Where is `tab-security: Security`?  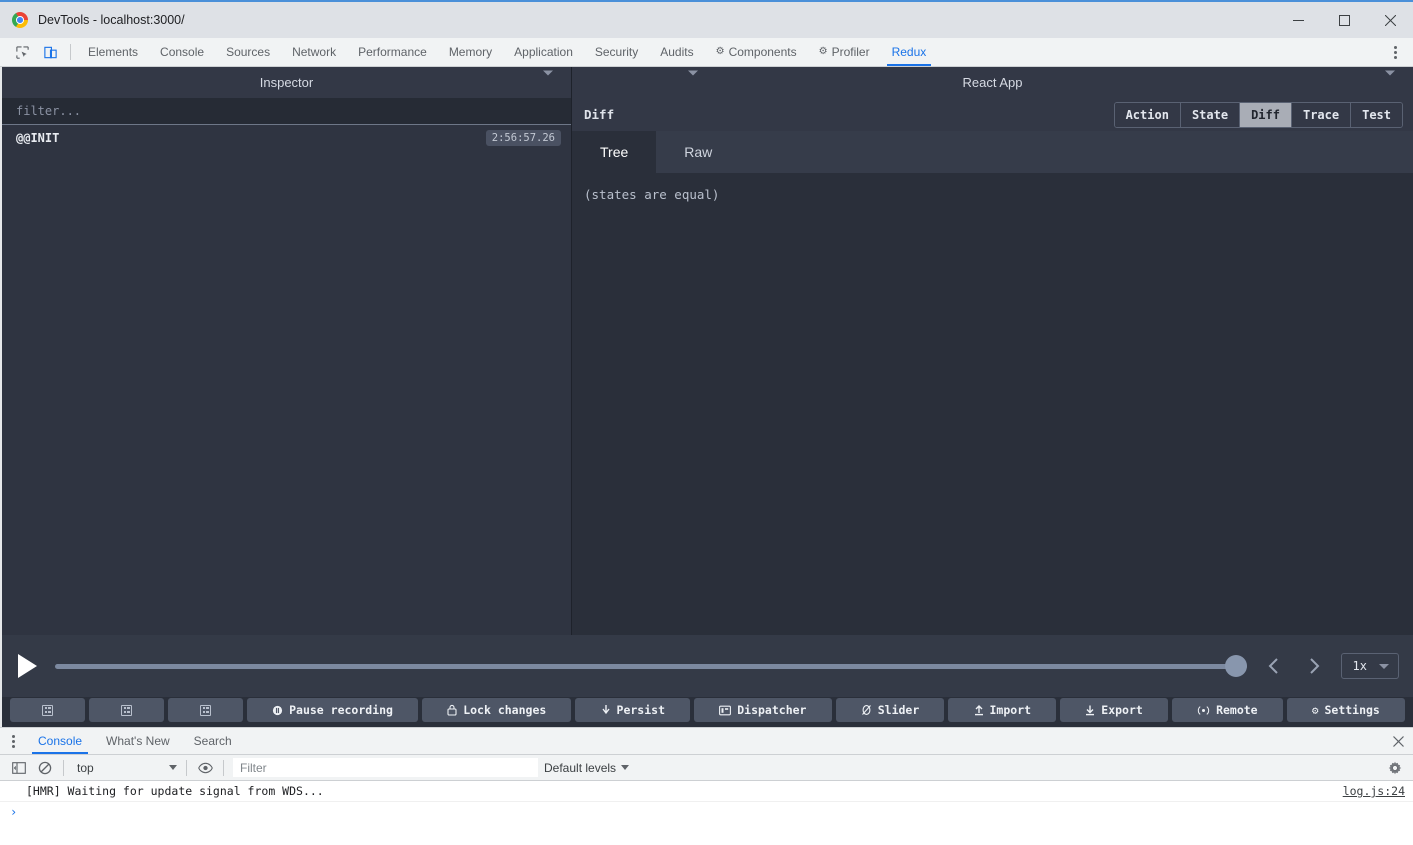
tab-security: Security is located at coordinates (616, 52).